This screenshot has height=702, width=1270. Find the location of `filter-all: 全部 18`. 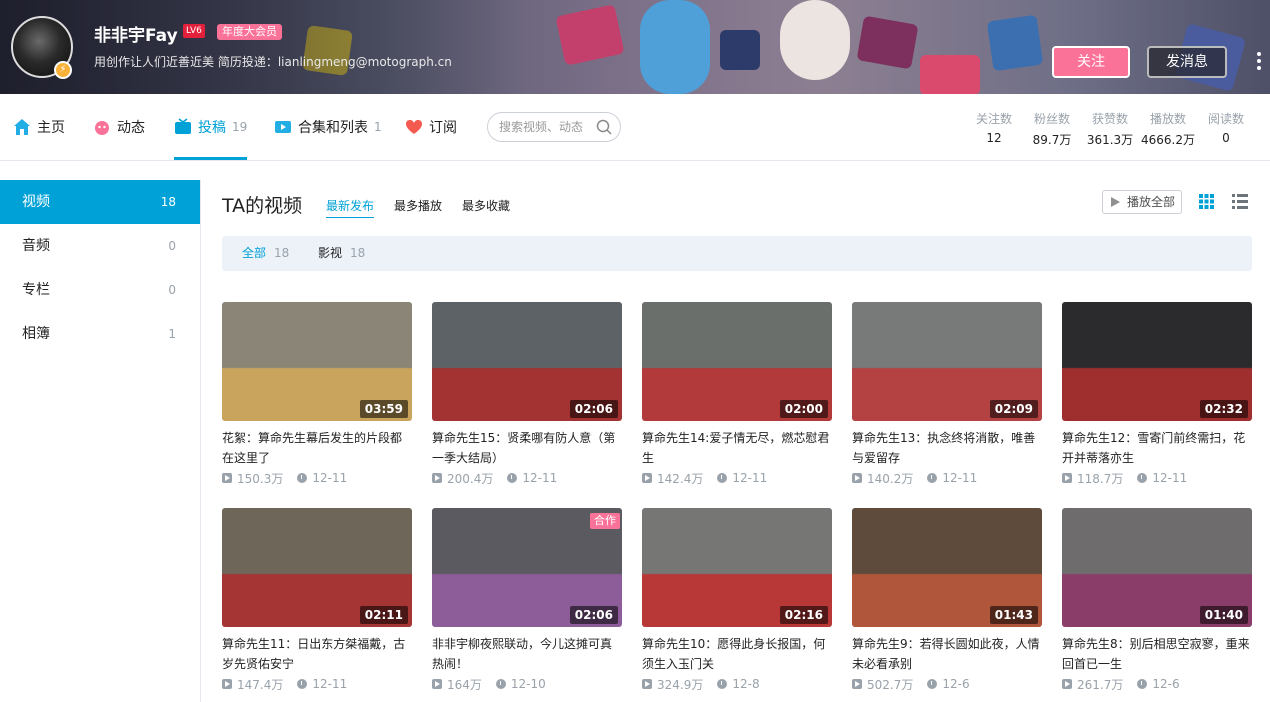

filter-all: 全部 18 is located at coordinates (265, 253).